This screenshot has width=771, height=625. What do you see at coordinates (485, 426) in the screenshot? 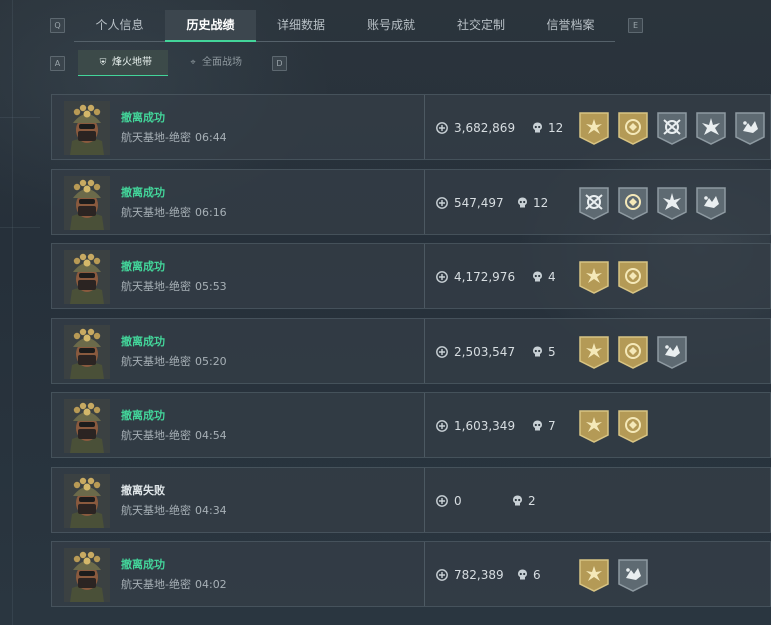
I see `extracted-value: 1,603,349` at bounding box center [485, 426].